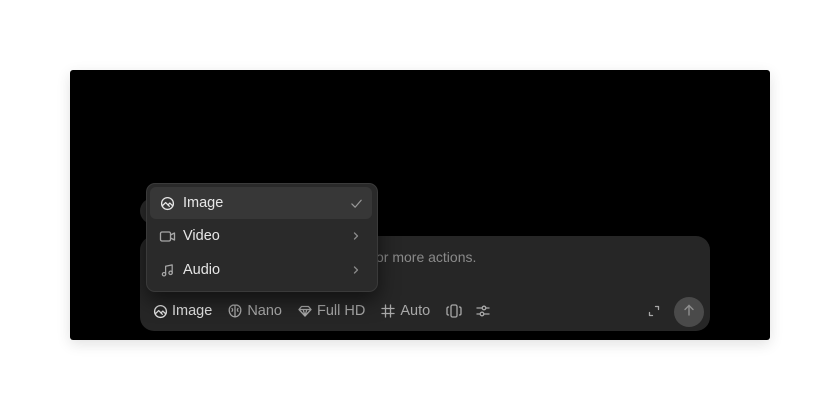 This screenshot has width=840, height=410. Describe the element at coordinates (654, 311) in the screenshot. I see `expand-button` at that location.